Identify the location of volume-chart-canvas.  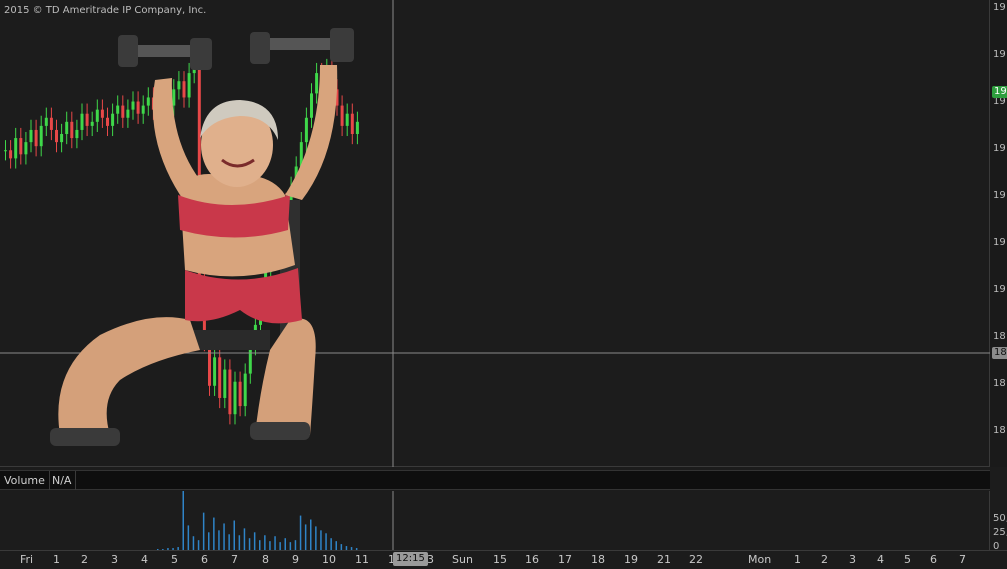
(495, 520).